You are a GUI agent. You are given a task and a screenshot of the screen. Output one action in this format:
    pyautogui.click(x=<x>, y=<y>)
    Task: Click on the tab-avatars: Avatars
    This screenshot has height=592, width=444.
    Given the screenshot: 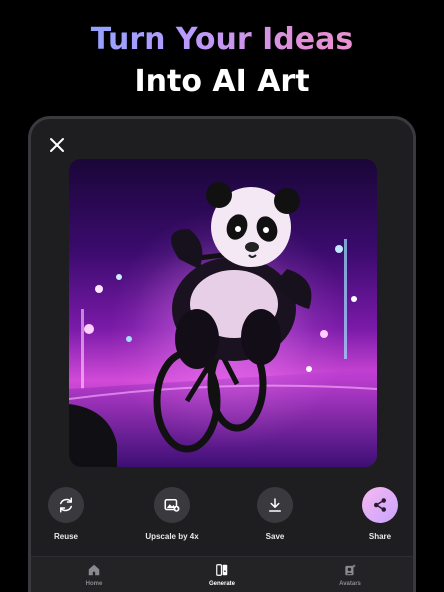 What is the action you would take?
    pyautogui.click(x=350, y=575)
    